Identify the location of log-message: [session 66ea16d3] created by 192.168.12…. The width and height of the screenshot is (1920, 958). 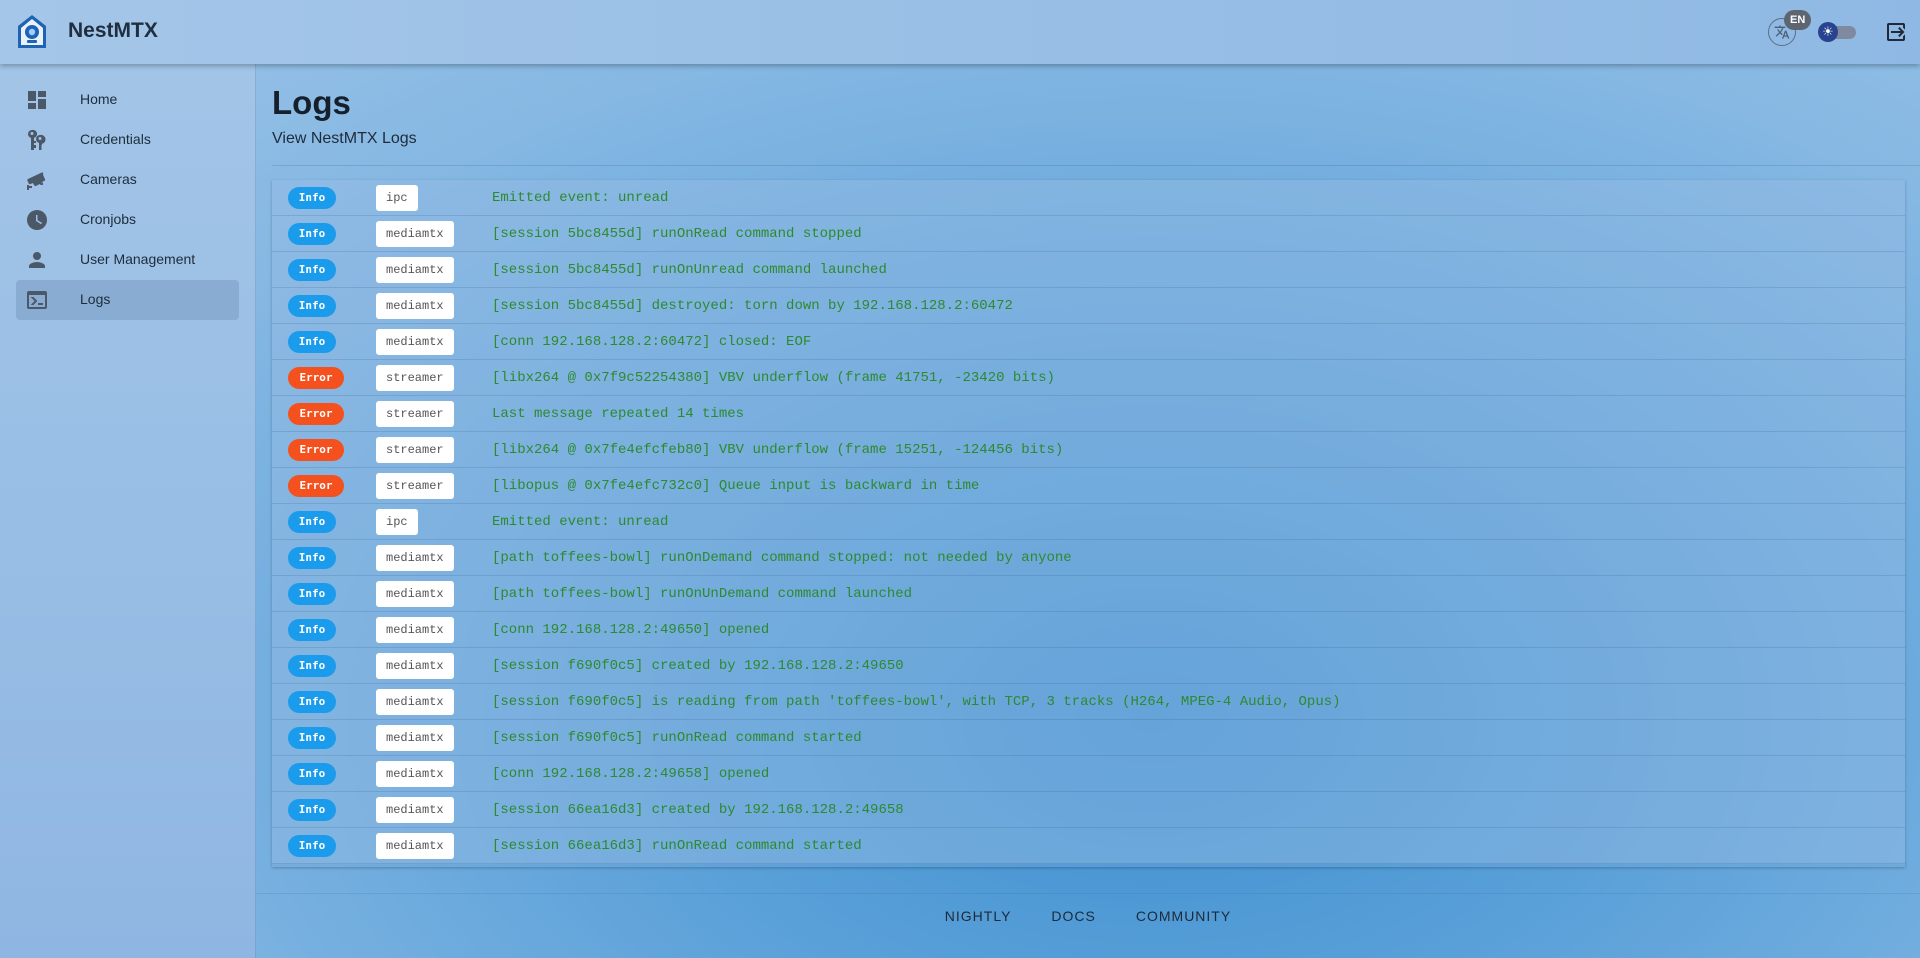
(698, 810).